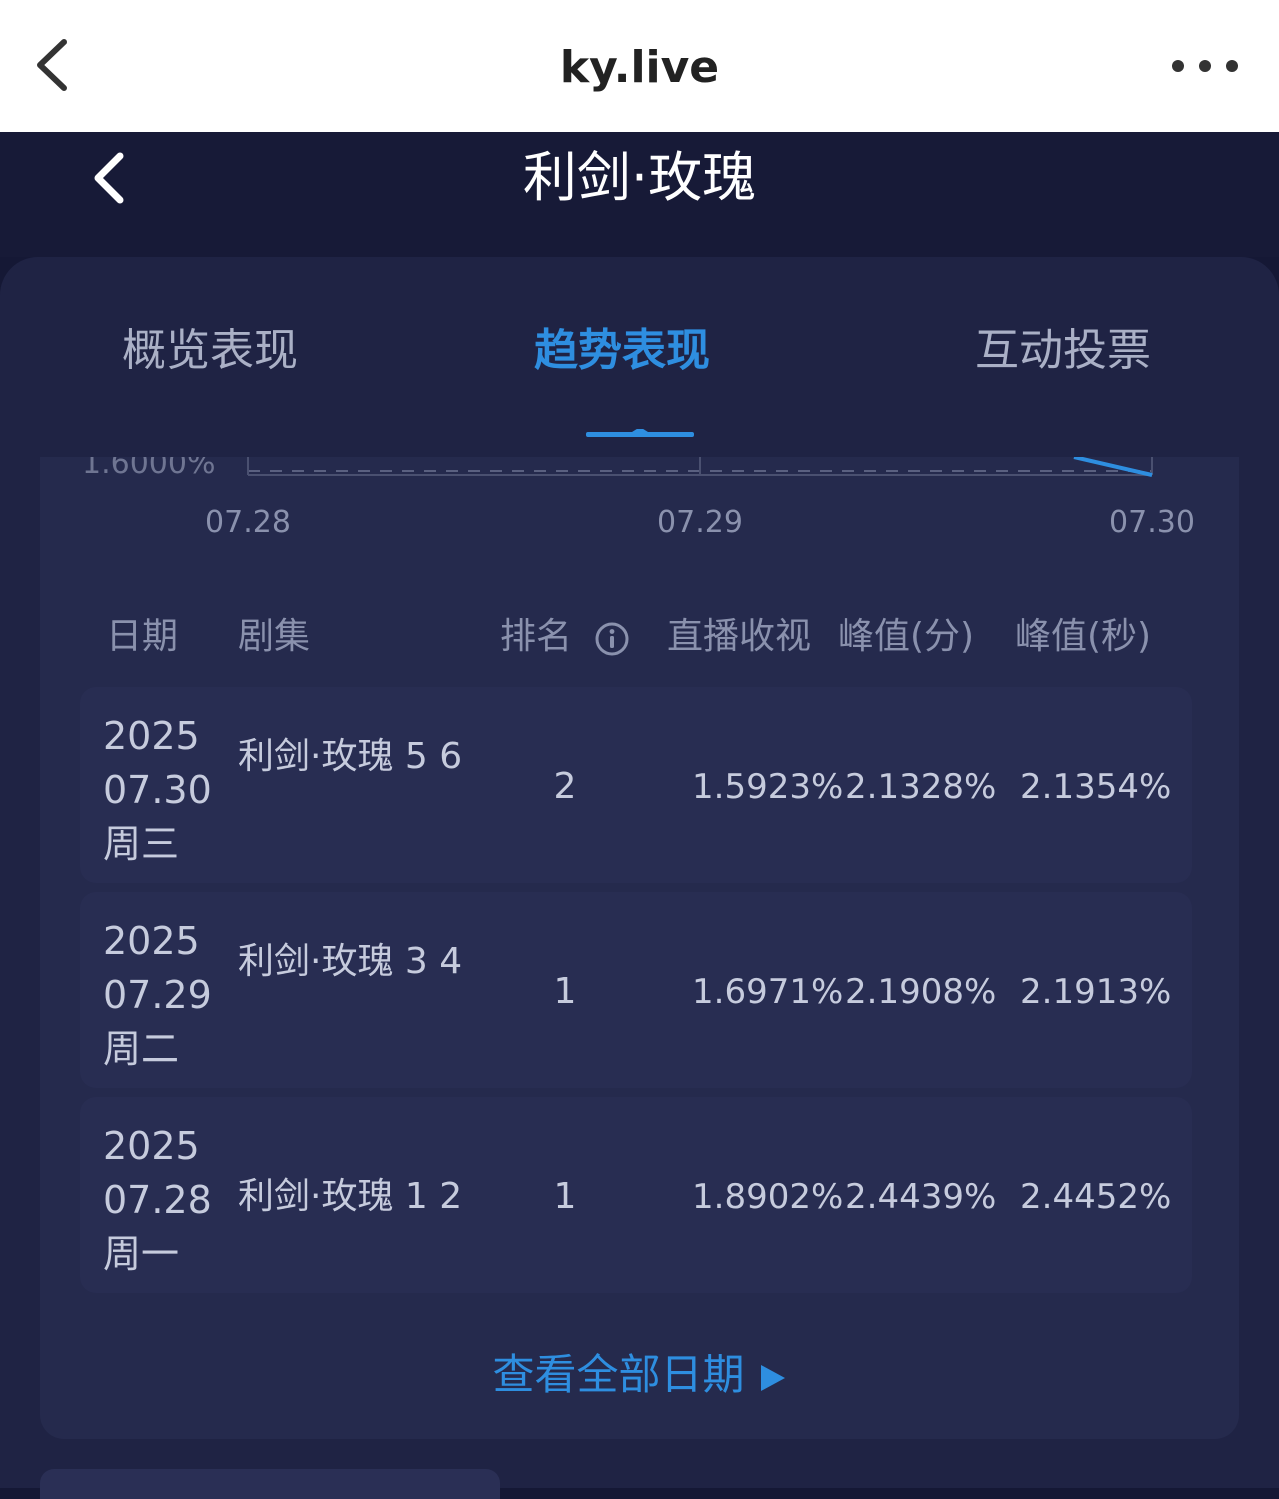 The width and height of the screenshot is (1279, 1499). I want to click on row-date: 2025 07.29 周二, so click(163, 995).